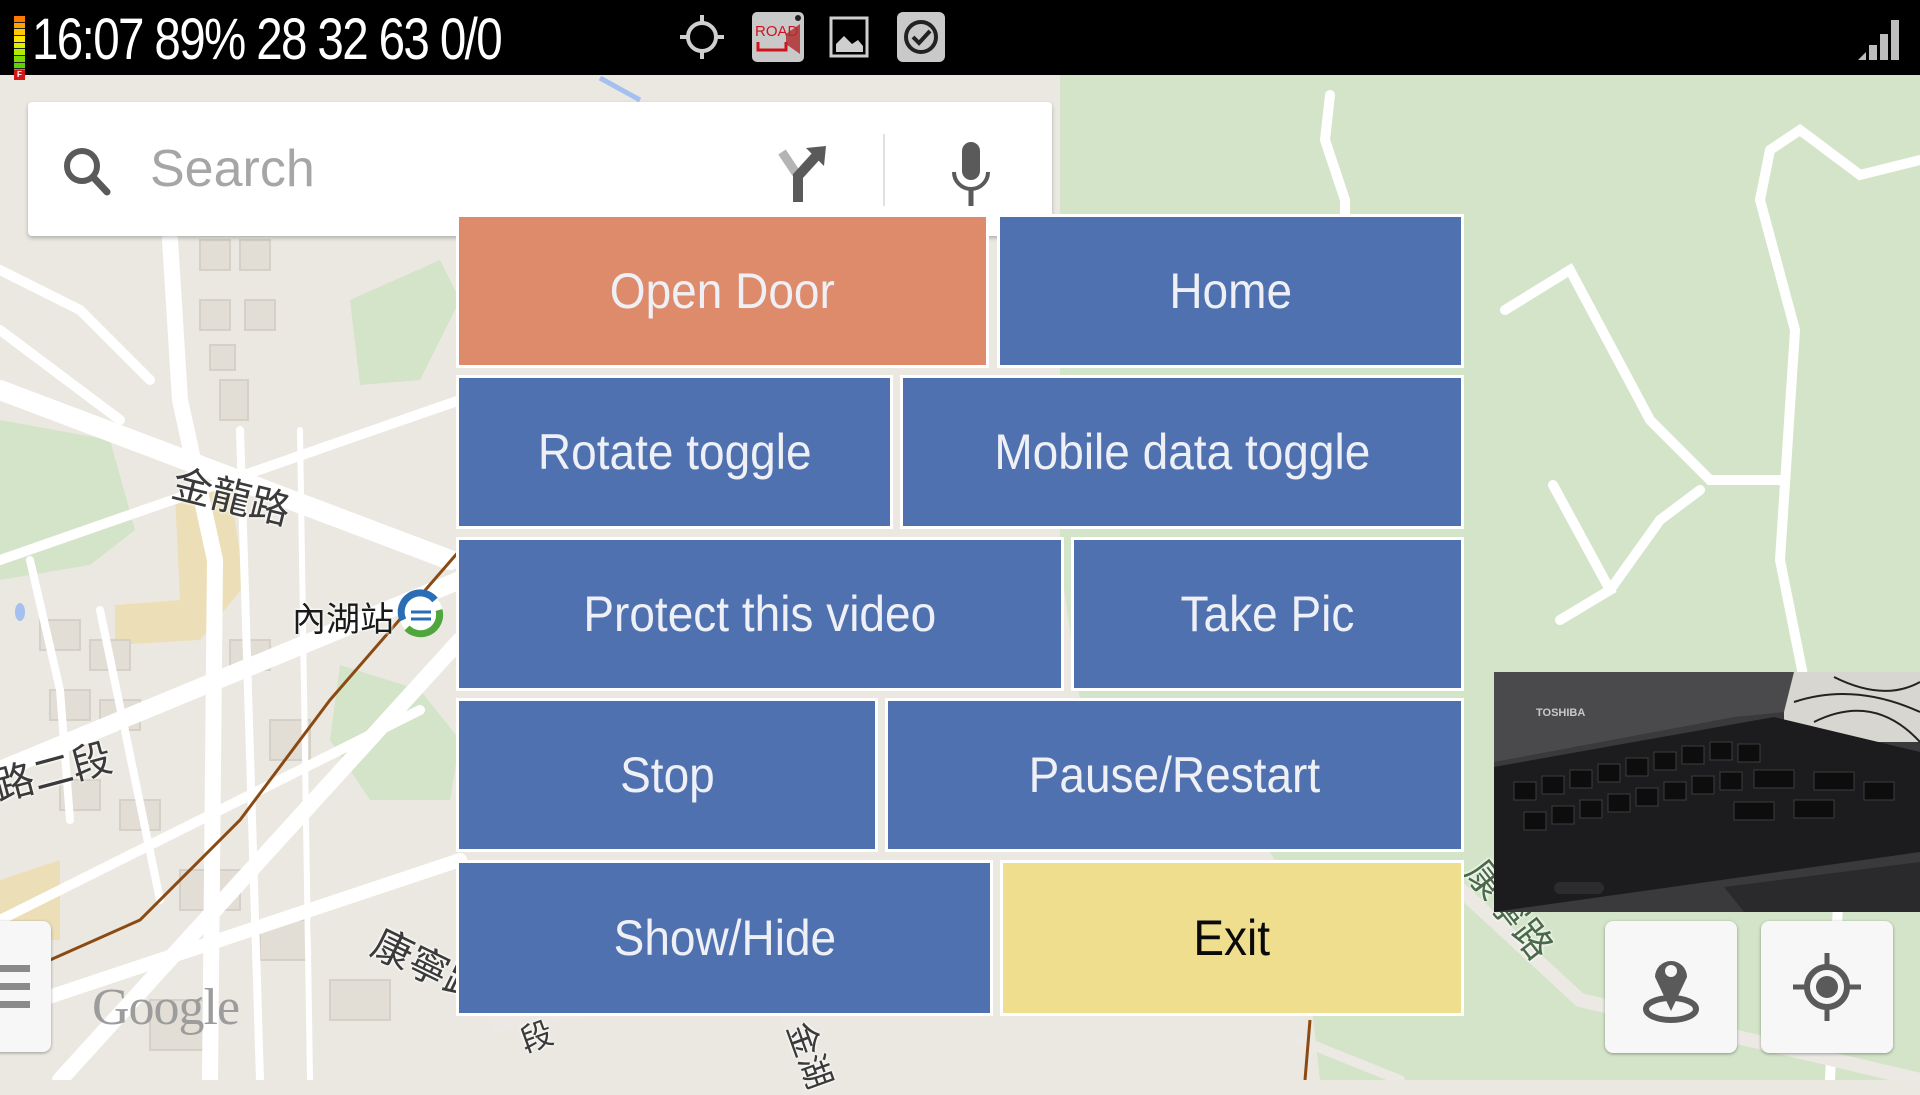 The height and width of the screenshot is (1095, 1920). I want to click on status-text: 16:07 89% 28 32 63 0/0, so click(267, 39).